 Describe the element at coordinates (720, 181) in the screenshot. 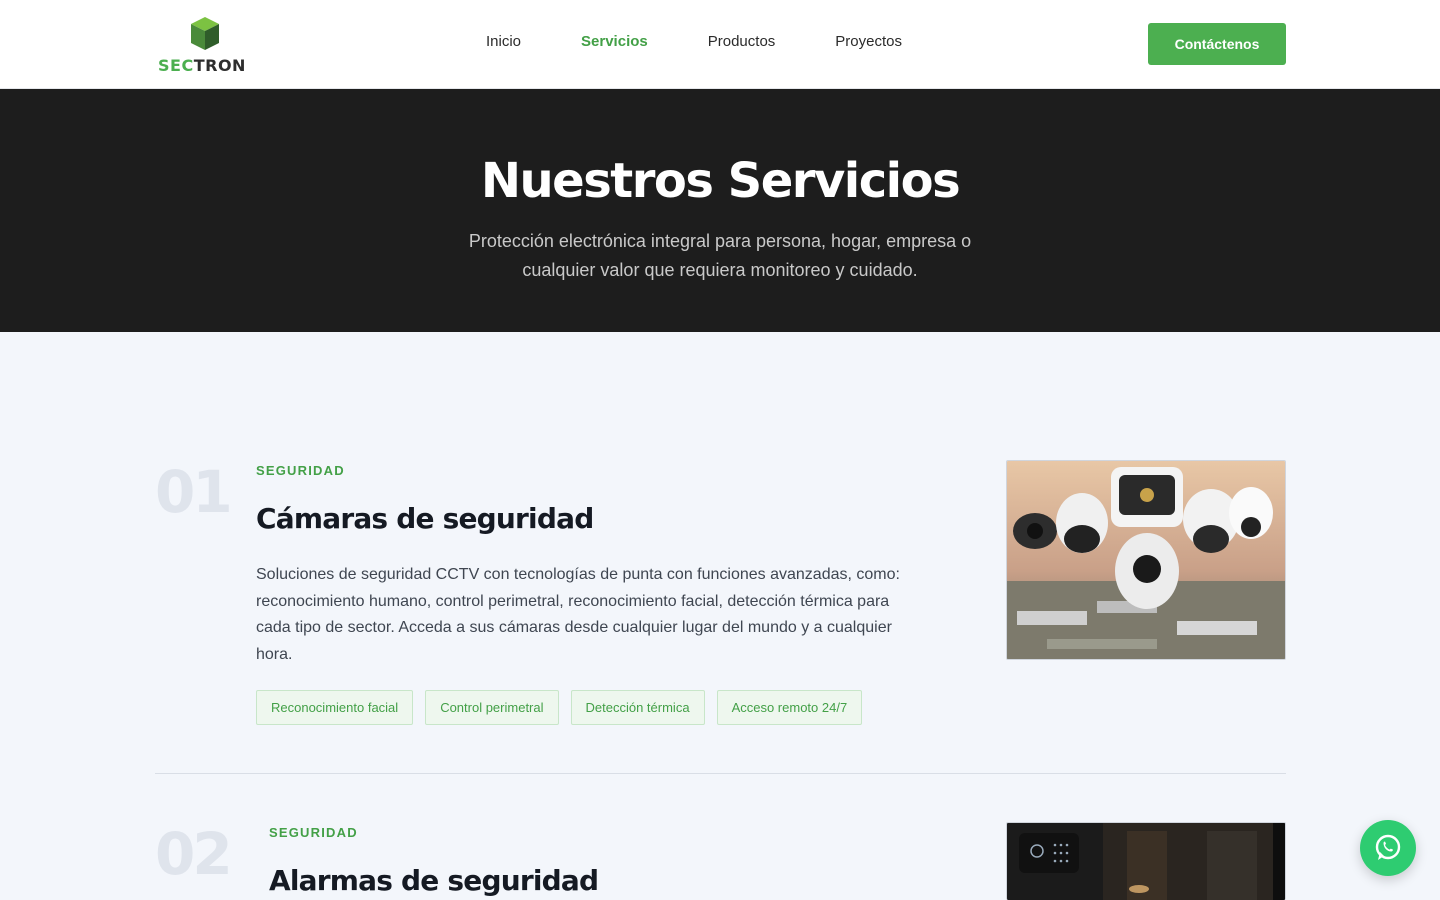

I see `page-title: Nuestros Servicios` at that location.